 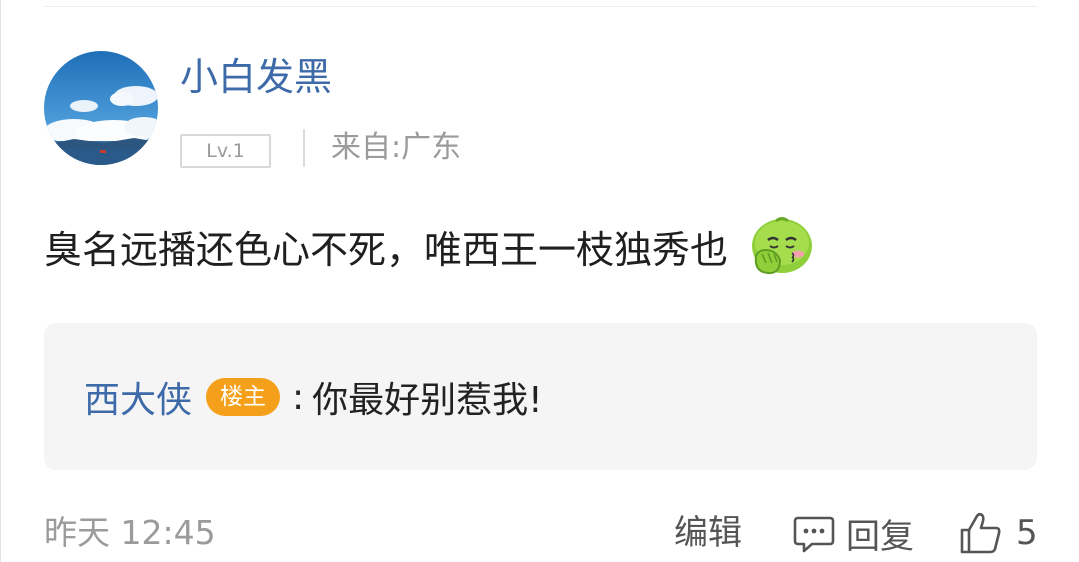 I want to click on username: 小白发黑, so click(x=256, y=77).